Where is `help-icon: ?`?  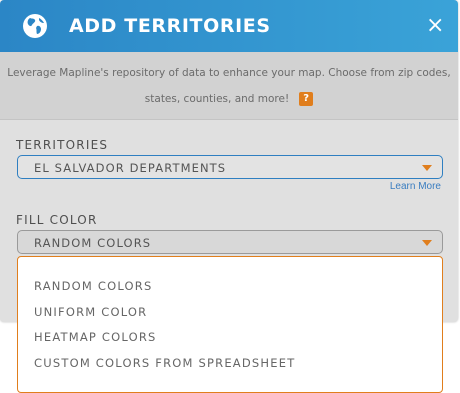
help-icon: ? is located at coordinates (306, 99).